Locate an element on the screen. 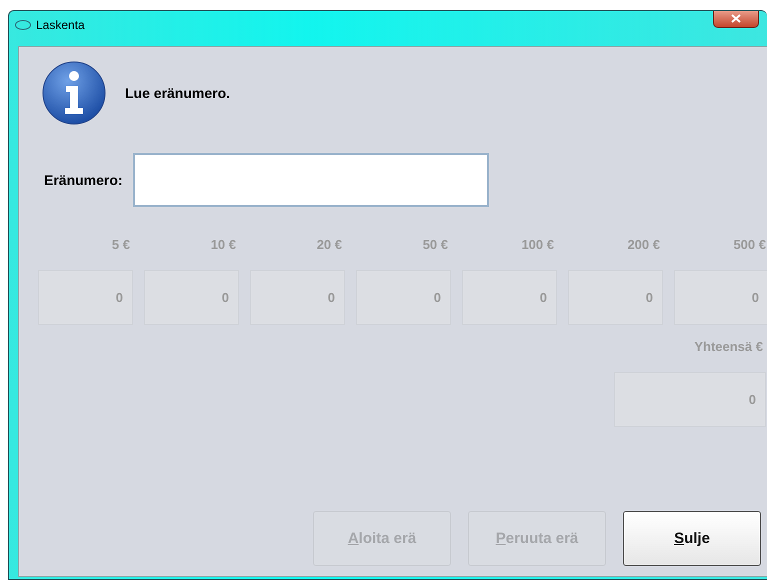 This screenshot has height=581, width=767. denomination-label: 20 € is located at coordinates (329, 244).